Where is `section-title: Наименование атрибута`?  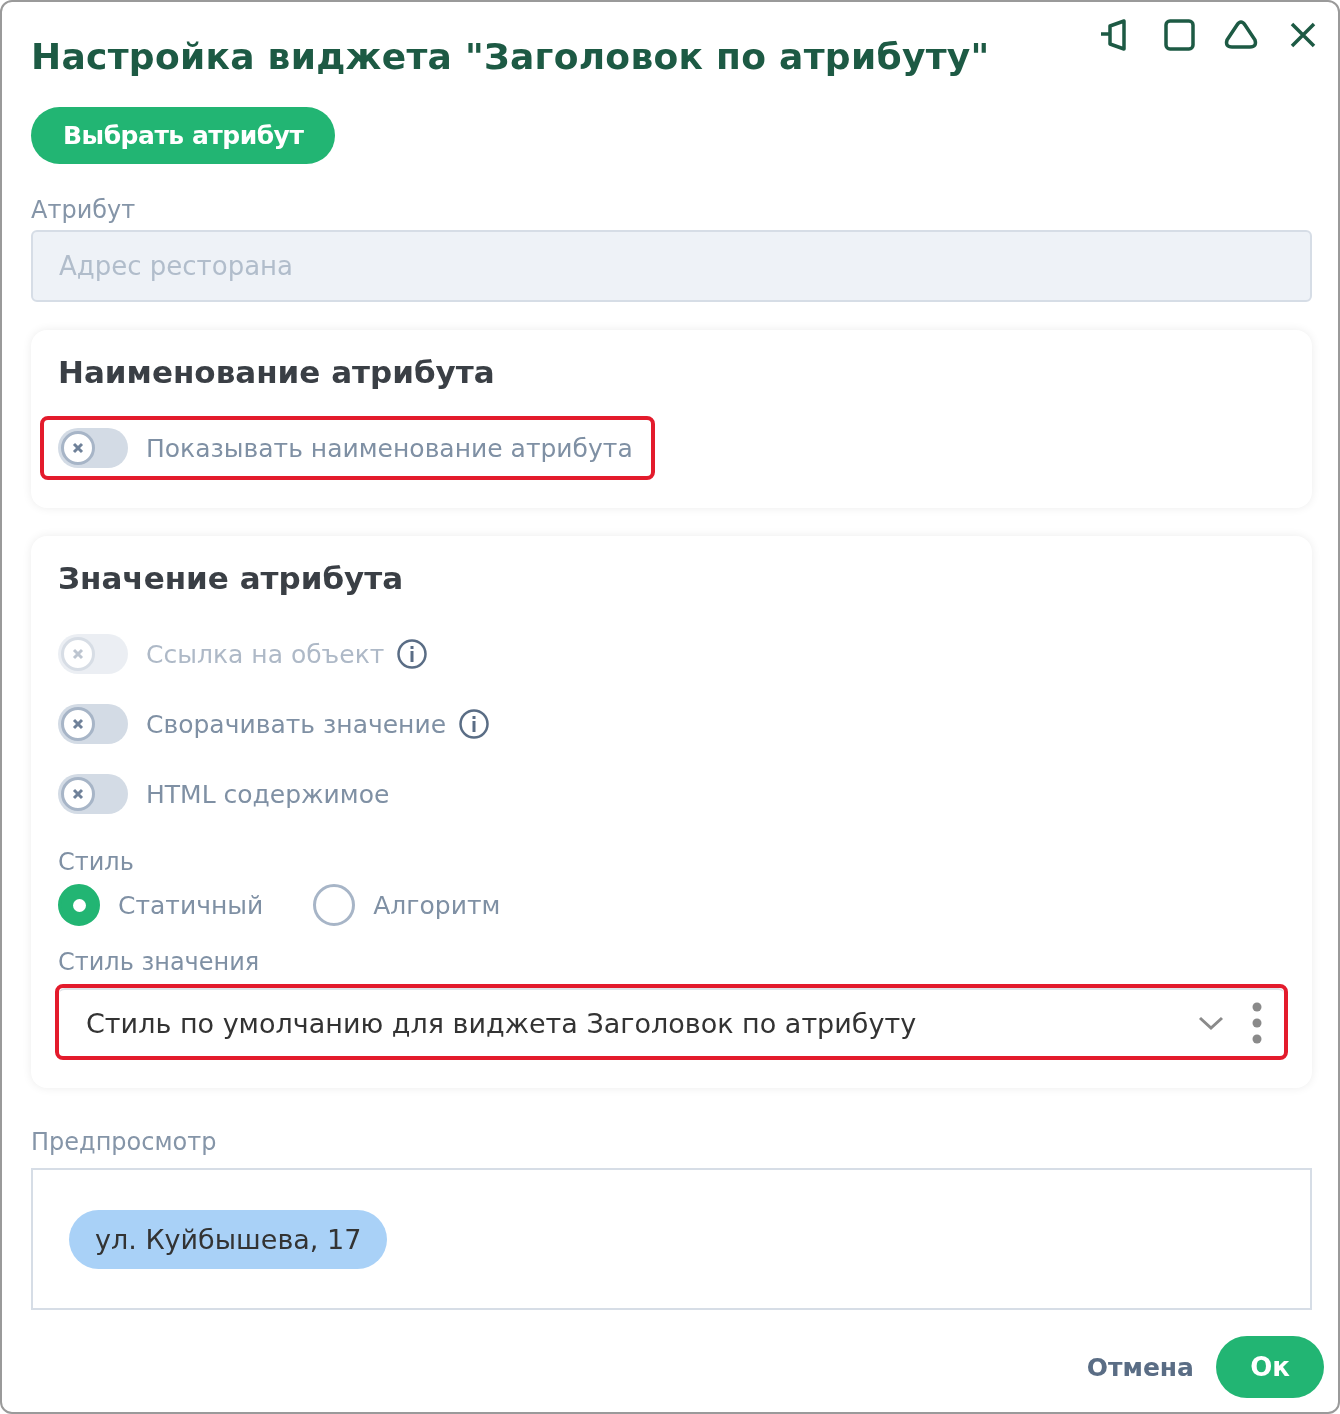 section-title: Наименование атрибута is located at coordinates (277, 372).